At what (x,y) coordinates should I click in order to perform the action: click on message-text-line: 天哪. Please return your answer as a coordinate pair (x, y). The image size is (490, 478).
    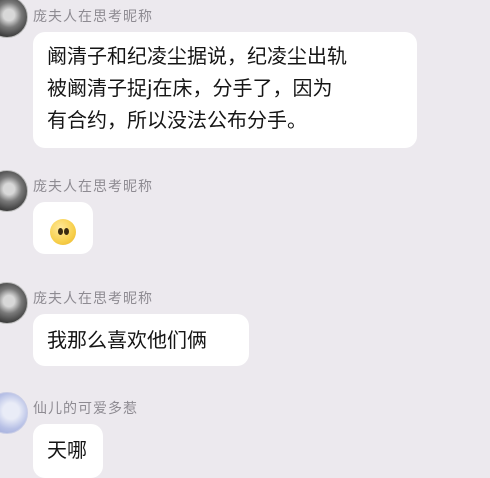
    Looking at the image, I should click on (67, 450).